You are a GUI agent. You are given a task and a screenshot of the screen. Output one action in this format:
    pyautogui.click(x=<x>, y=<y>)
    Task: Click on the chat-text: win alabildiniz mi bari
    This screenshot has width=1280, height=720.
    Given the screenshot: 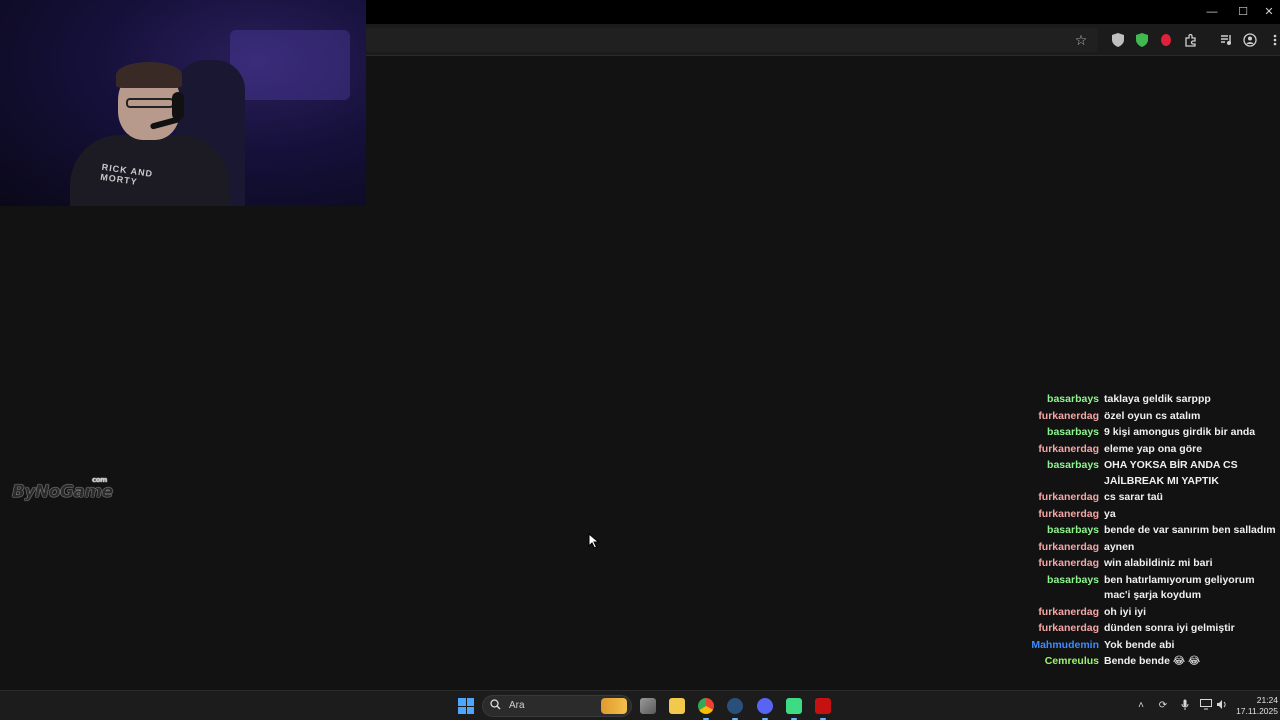 What is the action you would take?
    pyautogui.click(x=1158, y=563)
    